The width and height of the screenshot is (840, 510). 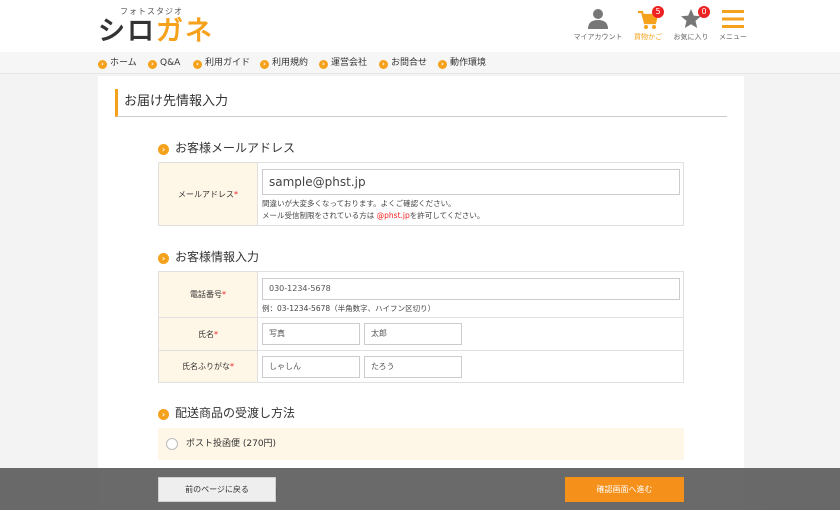 What do you see at coordinates (420, 26) in the screenshot?
I see `site-header: フォトスタジオ シロガネ マイアカウント 買物かご 5 お気に入り 0 メニュー` at bounding box center [420, 26].